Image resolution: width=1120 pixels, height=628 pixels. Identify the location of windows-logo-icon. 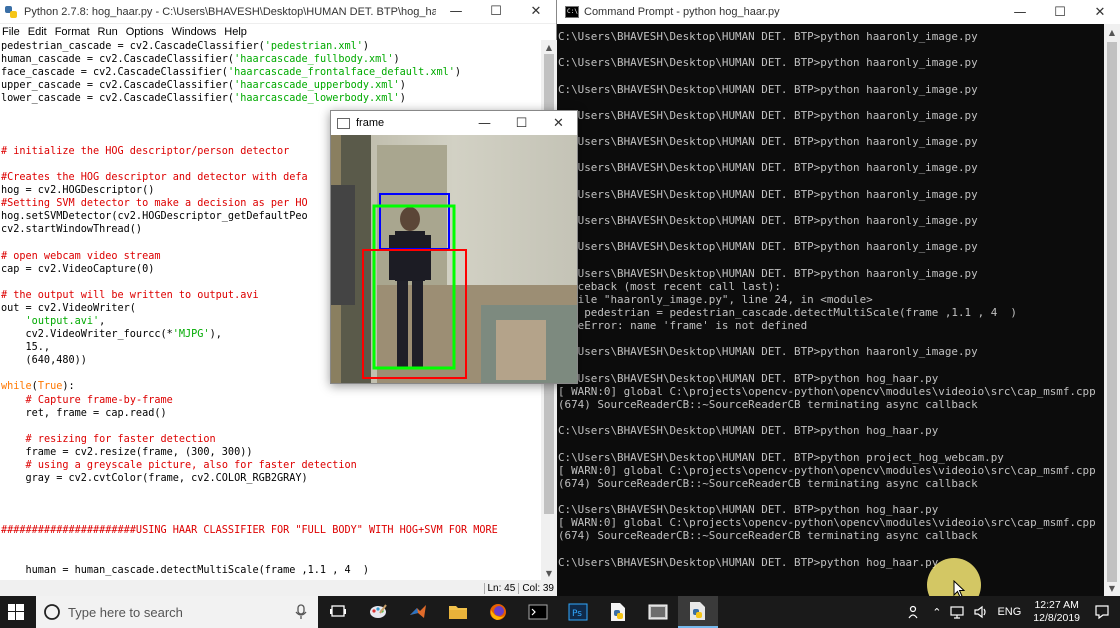
(16, 612).